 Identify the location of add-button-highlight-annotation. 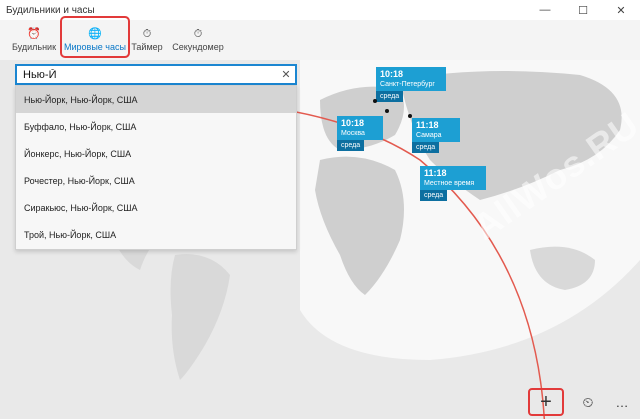
(546, 402).